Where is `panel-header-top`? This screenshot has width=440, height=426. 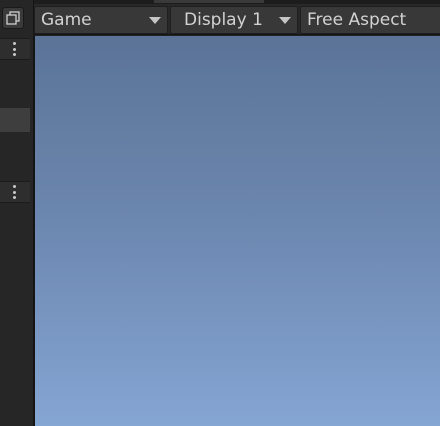 panel-header-top is located at coordinates (15, 49).